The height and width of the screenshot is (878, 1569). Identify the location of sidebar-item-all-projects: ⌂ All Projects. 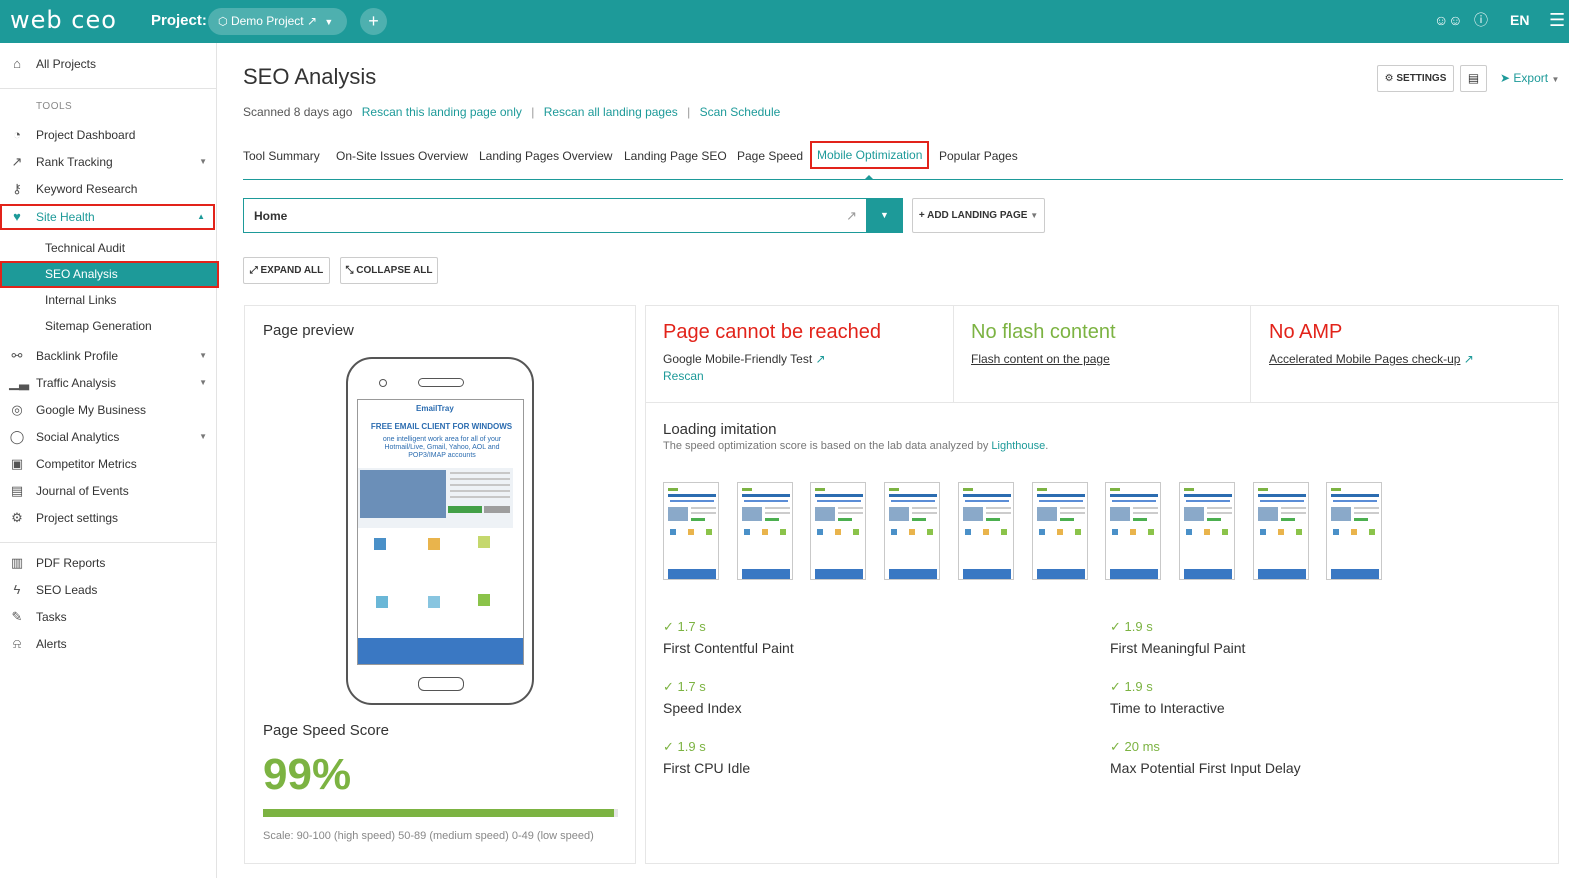
(108, 64).